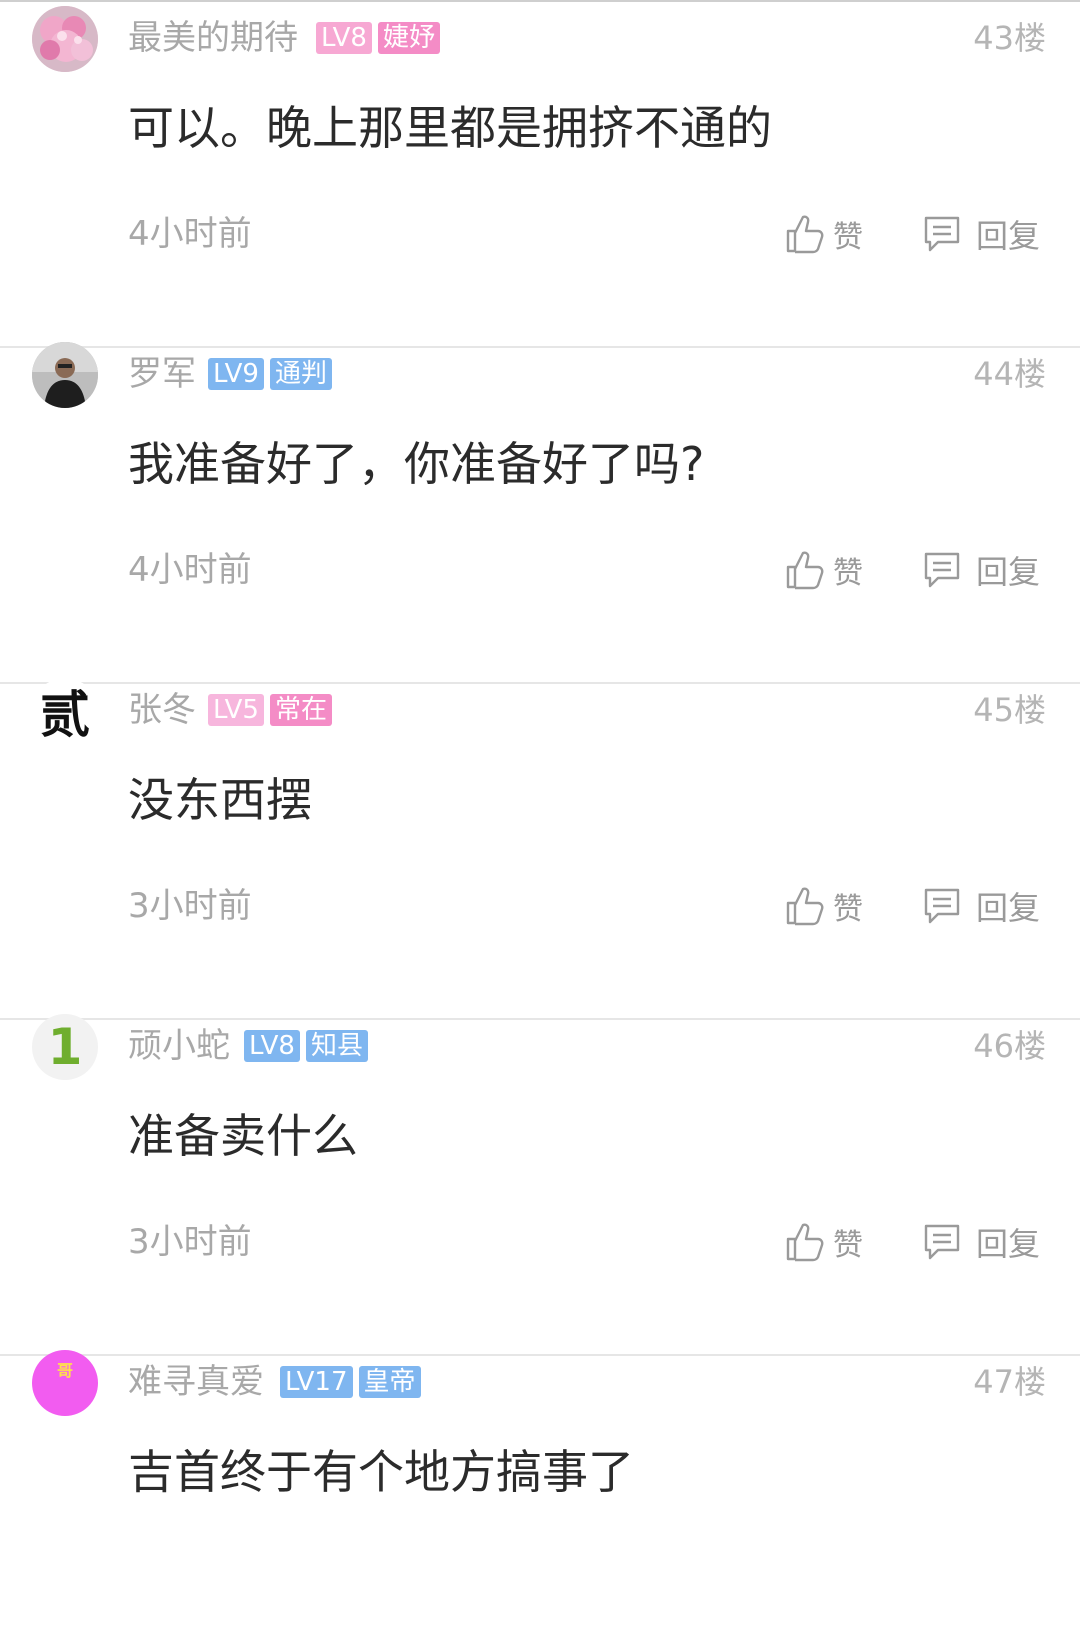 This screenshot has height=1625, width=1080. I want to click on user-badges: LV8 知县, so click(306, 1046).